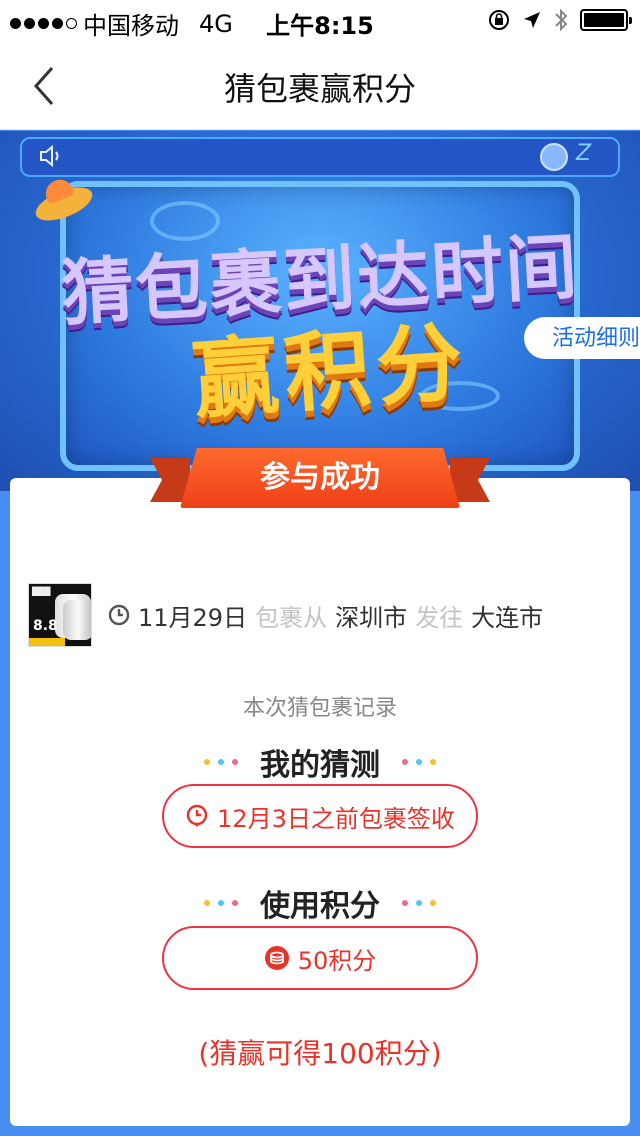 The height and width of the screenshot is (1136, 640). Describe the element at coordinates (371, 617) in the screenshot. I see `origin-city: 深圳市` at that location.